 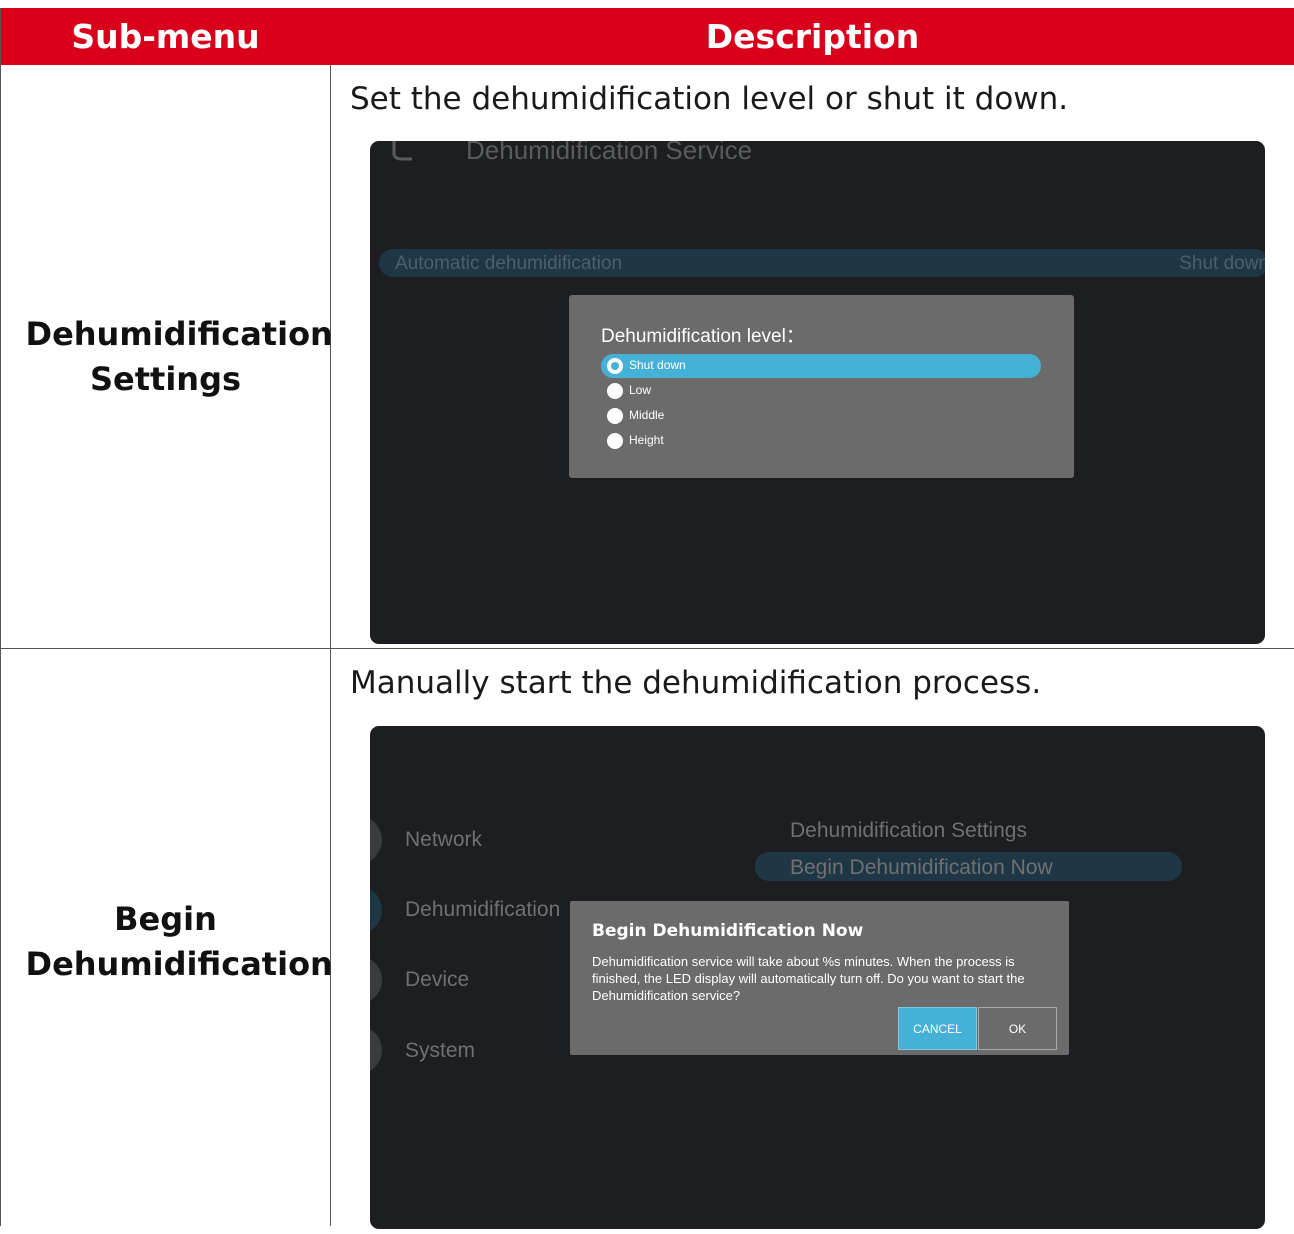 I want to click on menu-device: Device, so click(x=437, y=980).